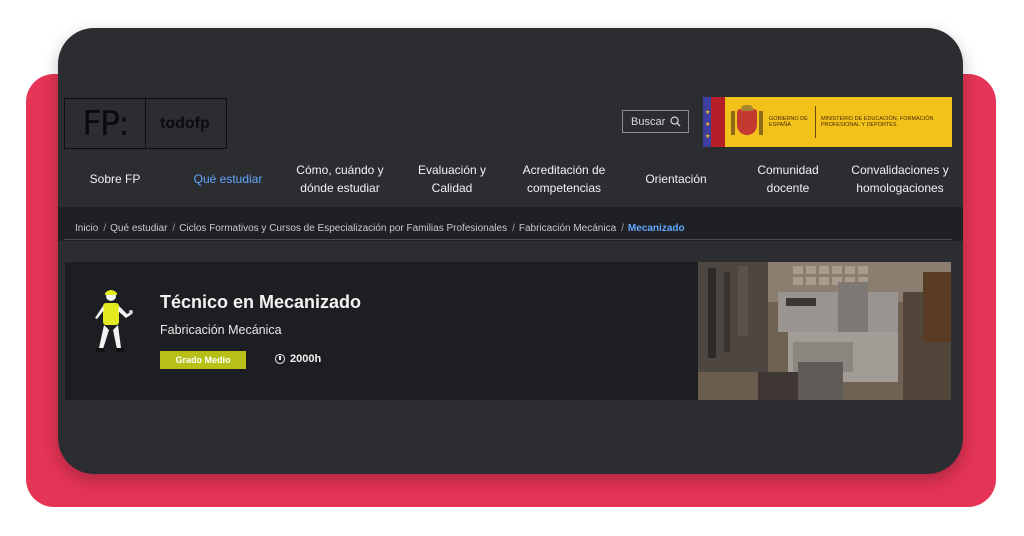 This screenshot has width=1024, height=536. What do you see at coordinates (648, 121) in the screenshot?
I see `search-label: Buscar` at bounding box center [648, 121].